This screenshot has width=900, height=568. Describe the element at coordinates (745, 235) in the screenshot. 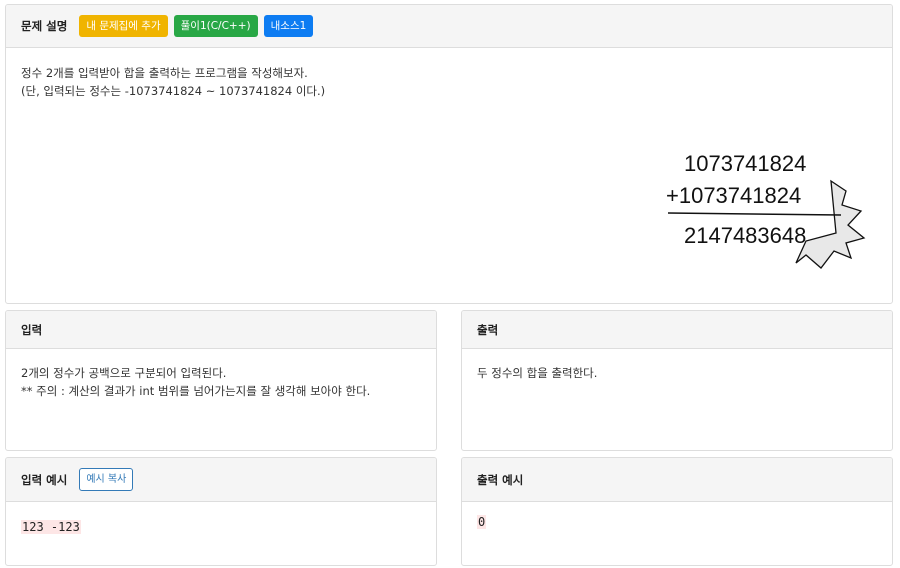

I see `figure-sum: 2147483648` at that location.